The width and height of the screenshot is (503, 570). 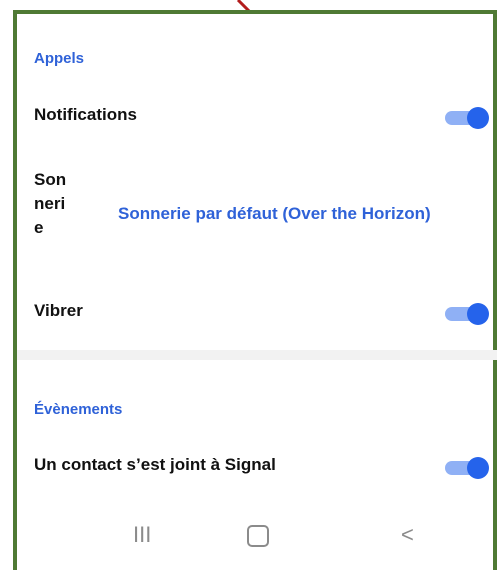 What do you see at coordinates (50, 179) in the screenshot?
I see `sound-label-line-1: Son` at bounding box center [50, 179].